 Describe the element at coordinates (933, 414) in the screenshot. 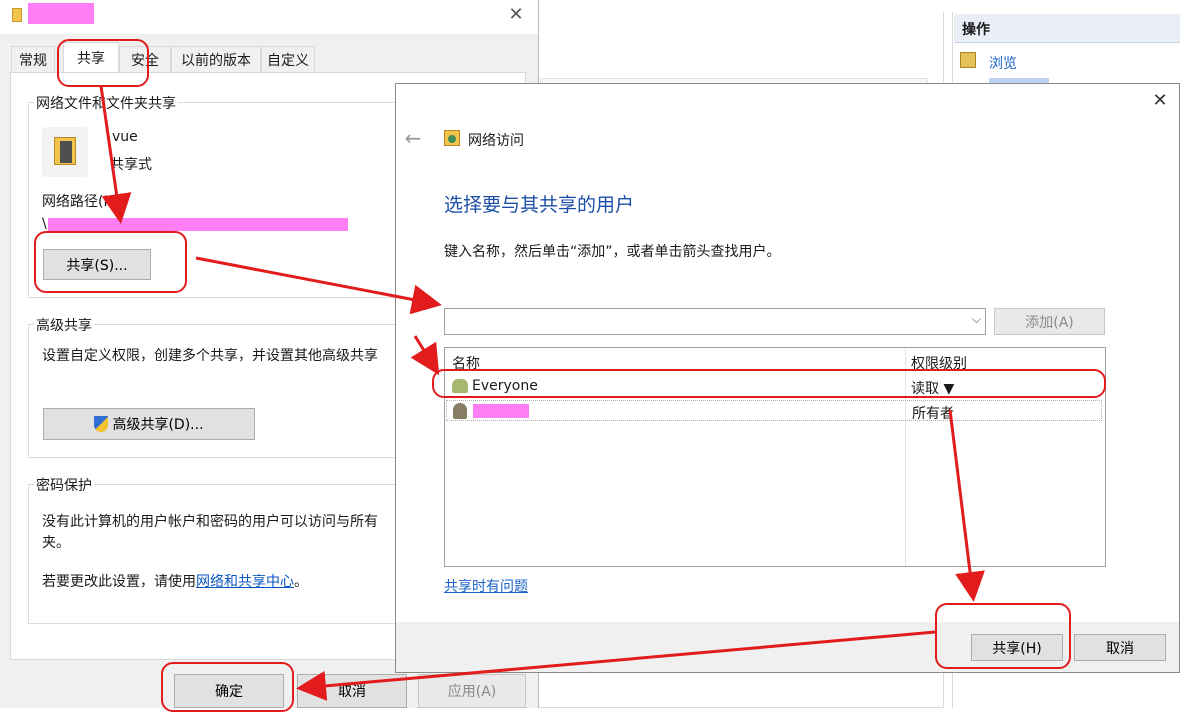

I see `owner-permission-level: 所有者` at that location.